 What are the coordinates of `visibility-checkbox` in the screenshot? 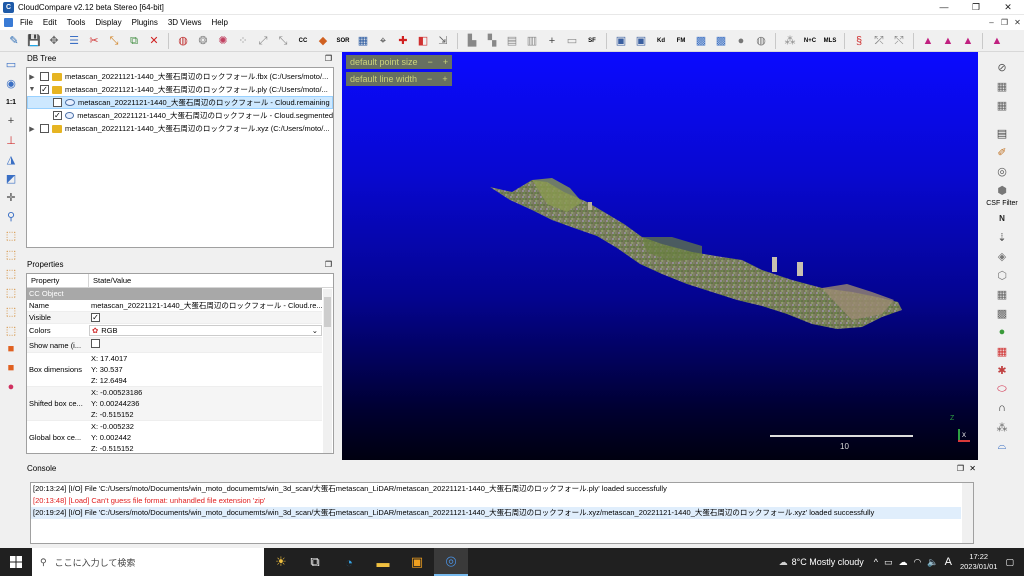 It's located at (44, 128).